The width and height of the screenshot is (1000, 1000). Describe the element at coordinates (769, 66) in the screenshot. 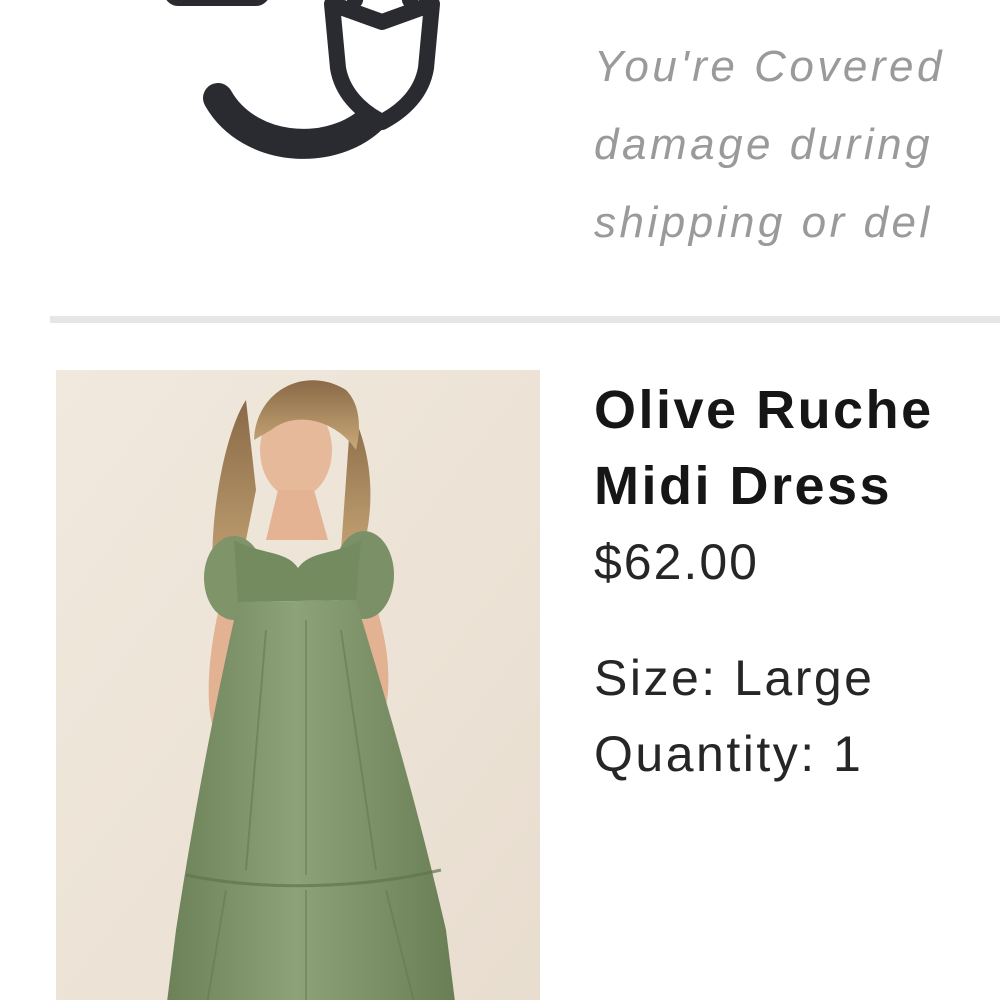

I see `protection-line-1: You're Covered` at that location.